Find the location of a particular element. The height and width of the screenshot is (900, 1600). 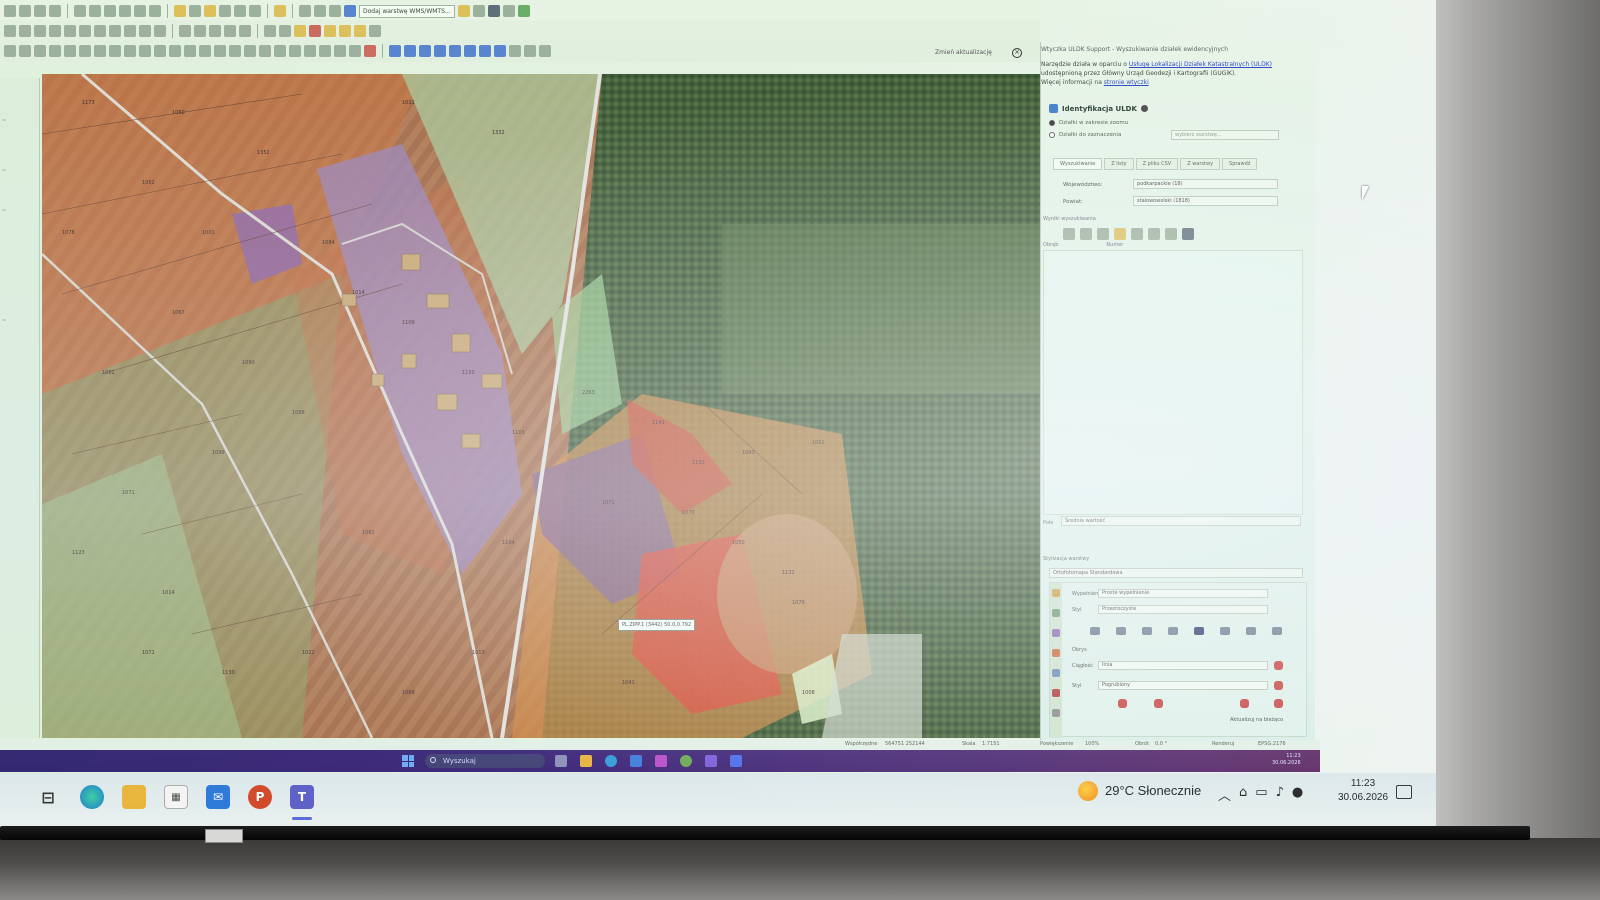

gear-icon is located at coordinates (515, 51).